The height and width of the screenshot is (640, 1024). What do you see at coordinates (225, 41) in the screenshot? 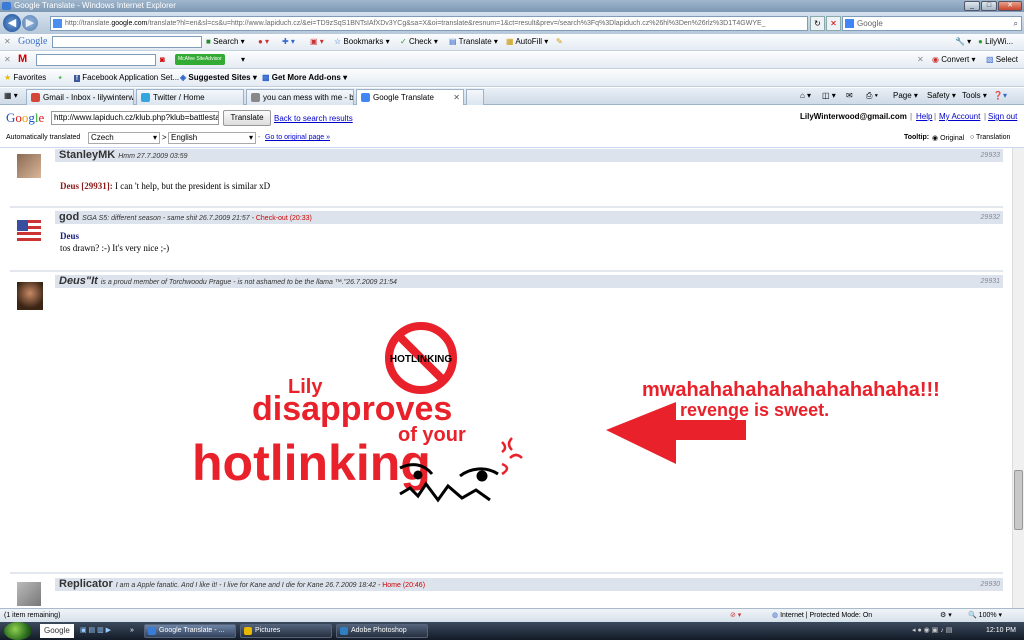
I see `google-search-button: ■ Search ▾` at bounding box center [225, 41].